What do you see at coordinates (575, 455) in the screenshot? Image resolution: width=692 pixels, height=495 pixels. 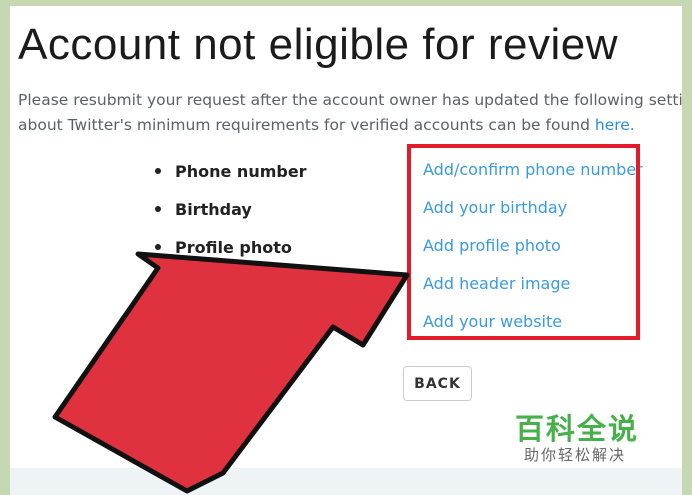 I see `watermark-subtitle: 助你轻松解决` at bounding box center [575, 455].